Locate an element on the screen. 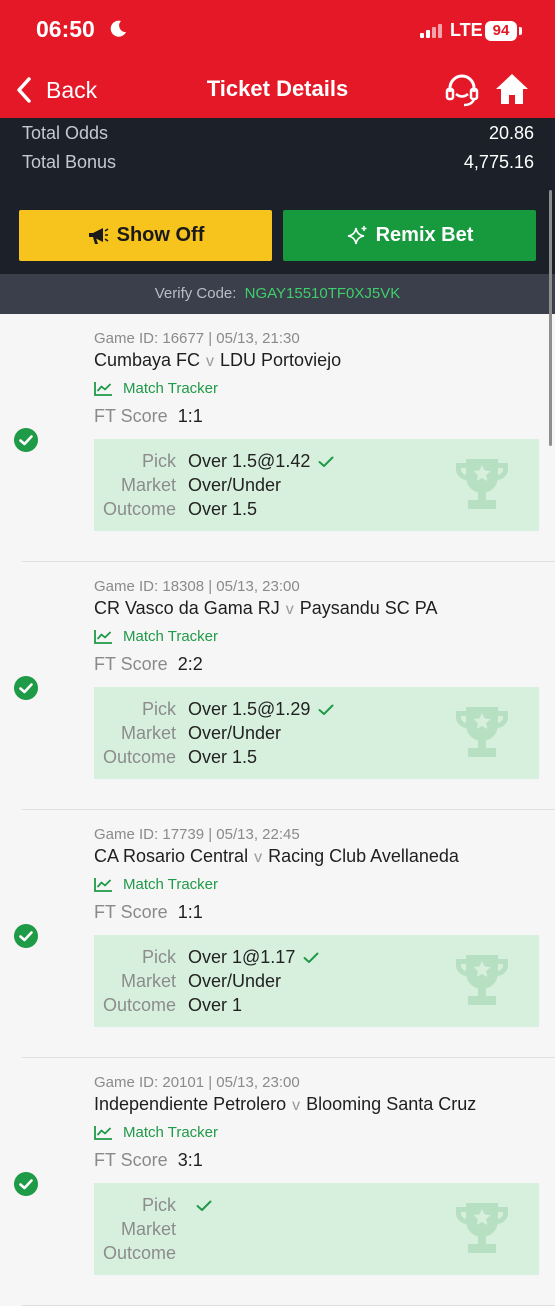 This screenshot has width=555, height=1306. home-team: CR Vasco da Gama RJ is located at coordinates (187, 608).